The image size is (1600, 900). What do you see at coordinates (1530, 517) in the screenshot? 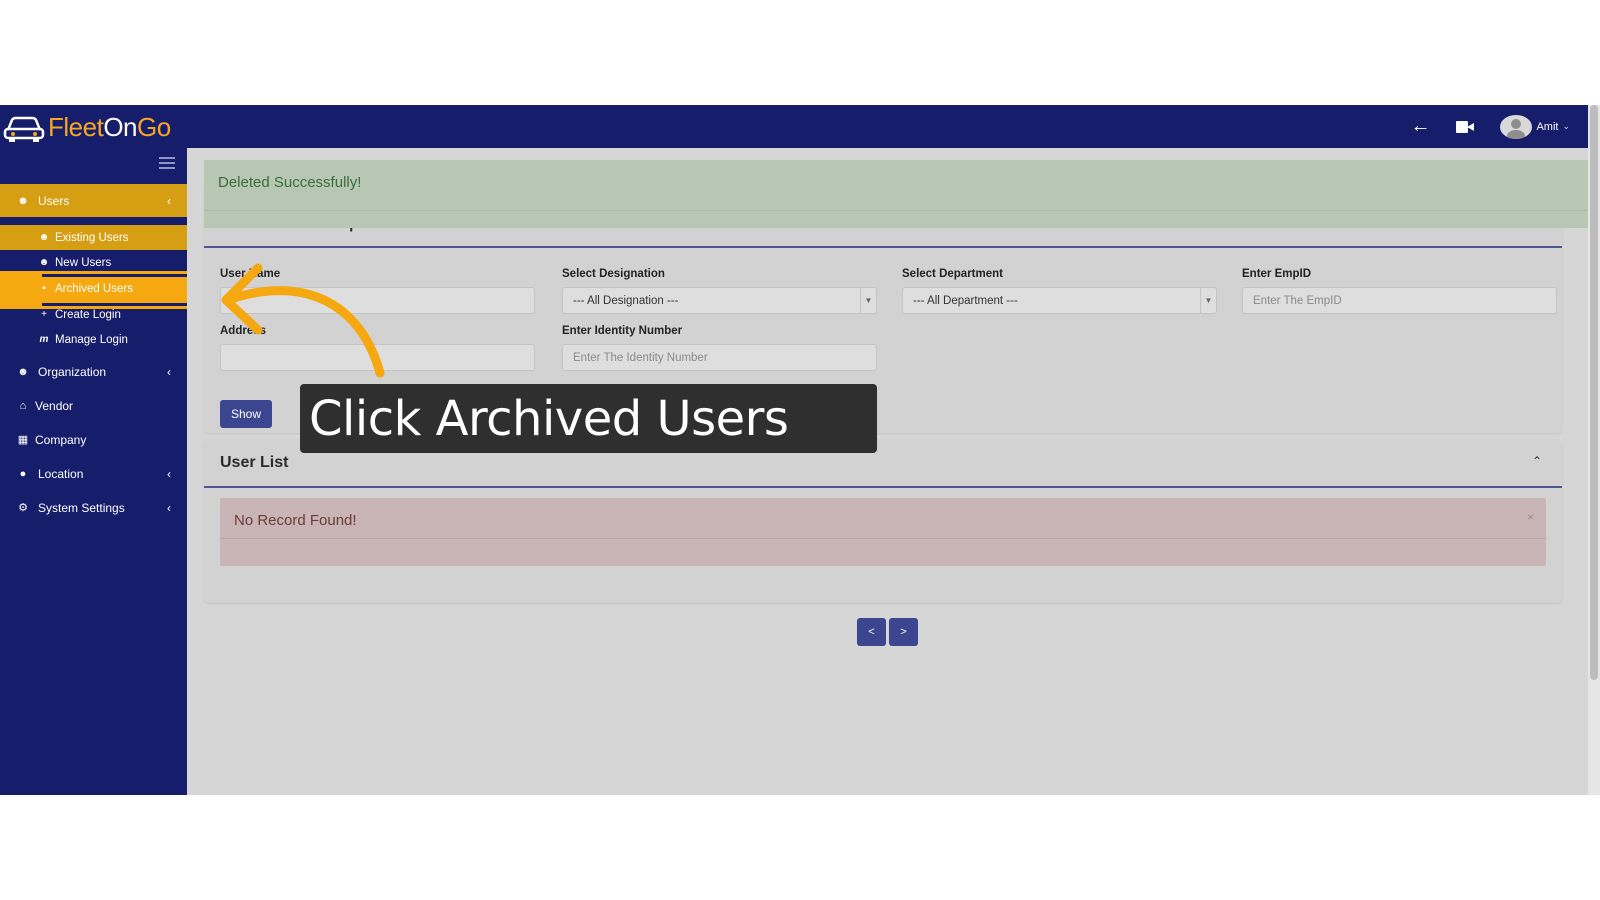
I see `close-icon: ×` at bounding box center [1530, 517].